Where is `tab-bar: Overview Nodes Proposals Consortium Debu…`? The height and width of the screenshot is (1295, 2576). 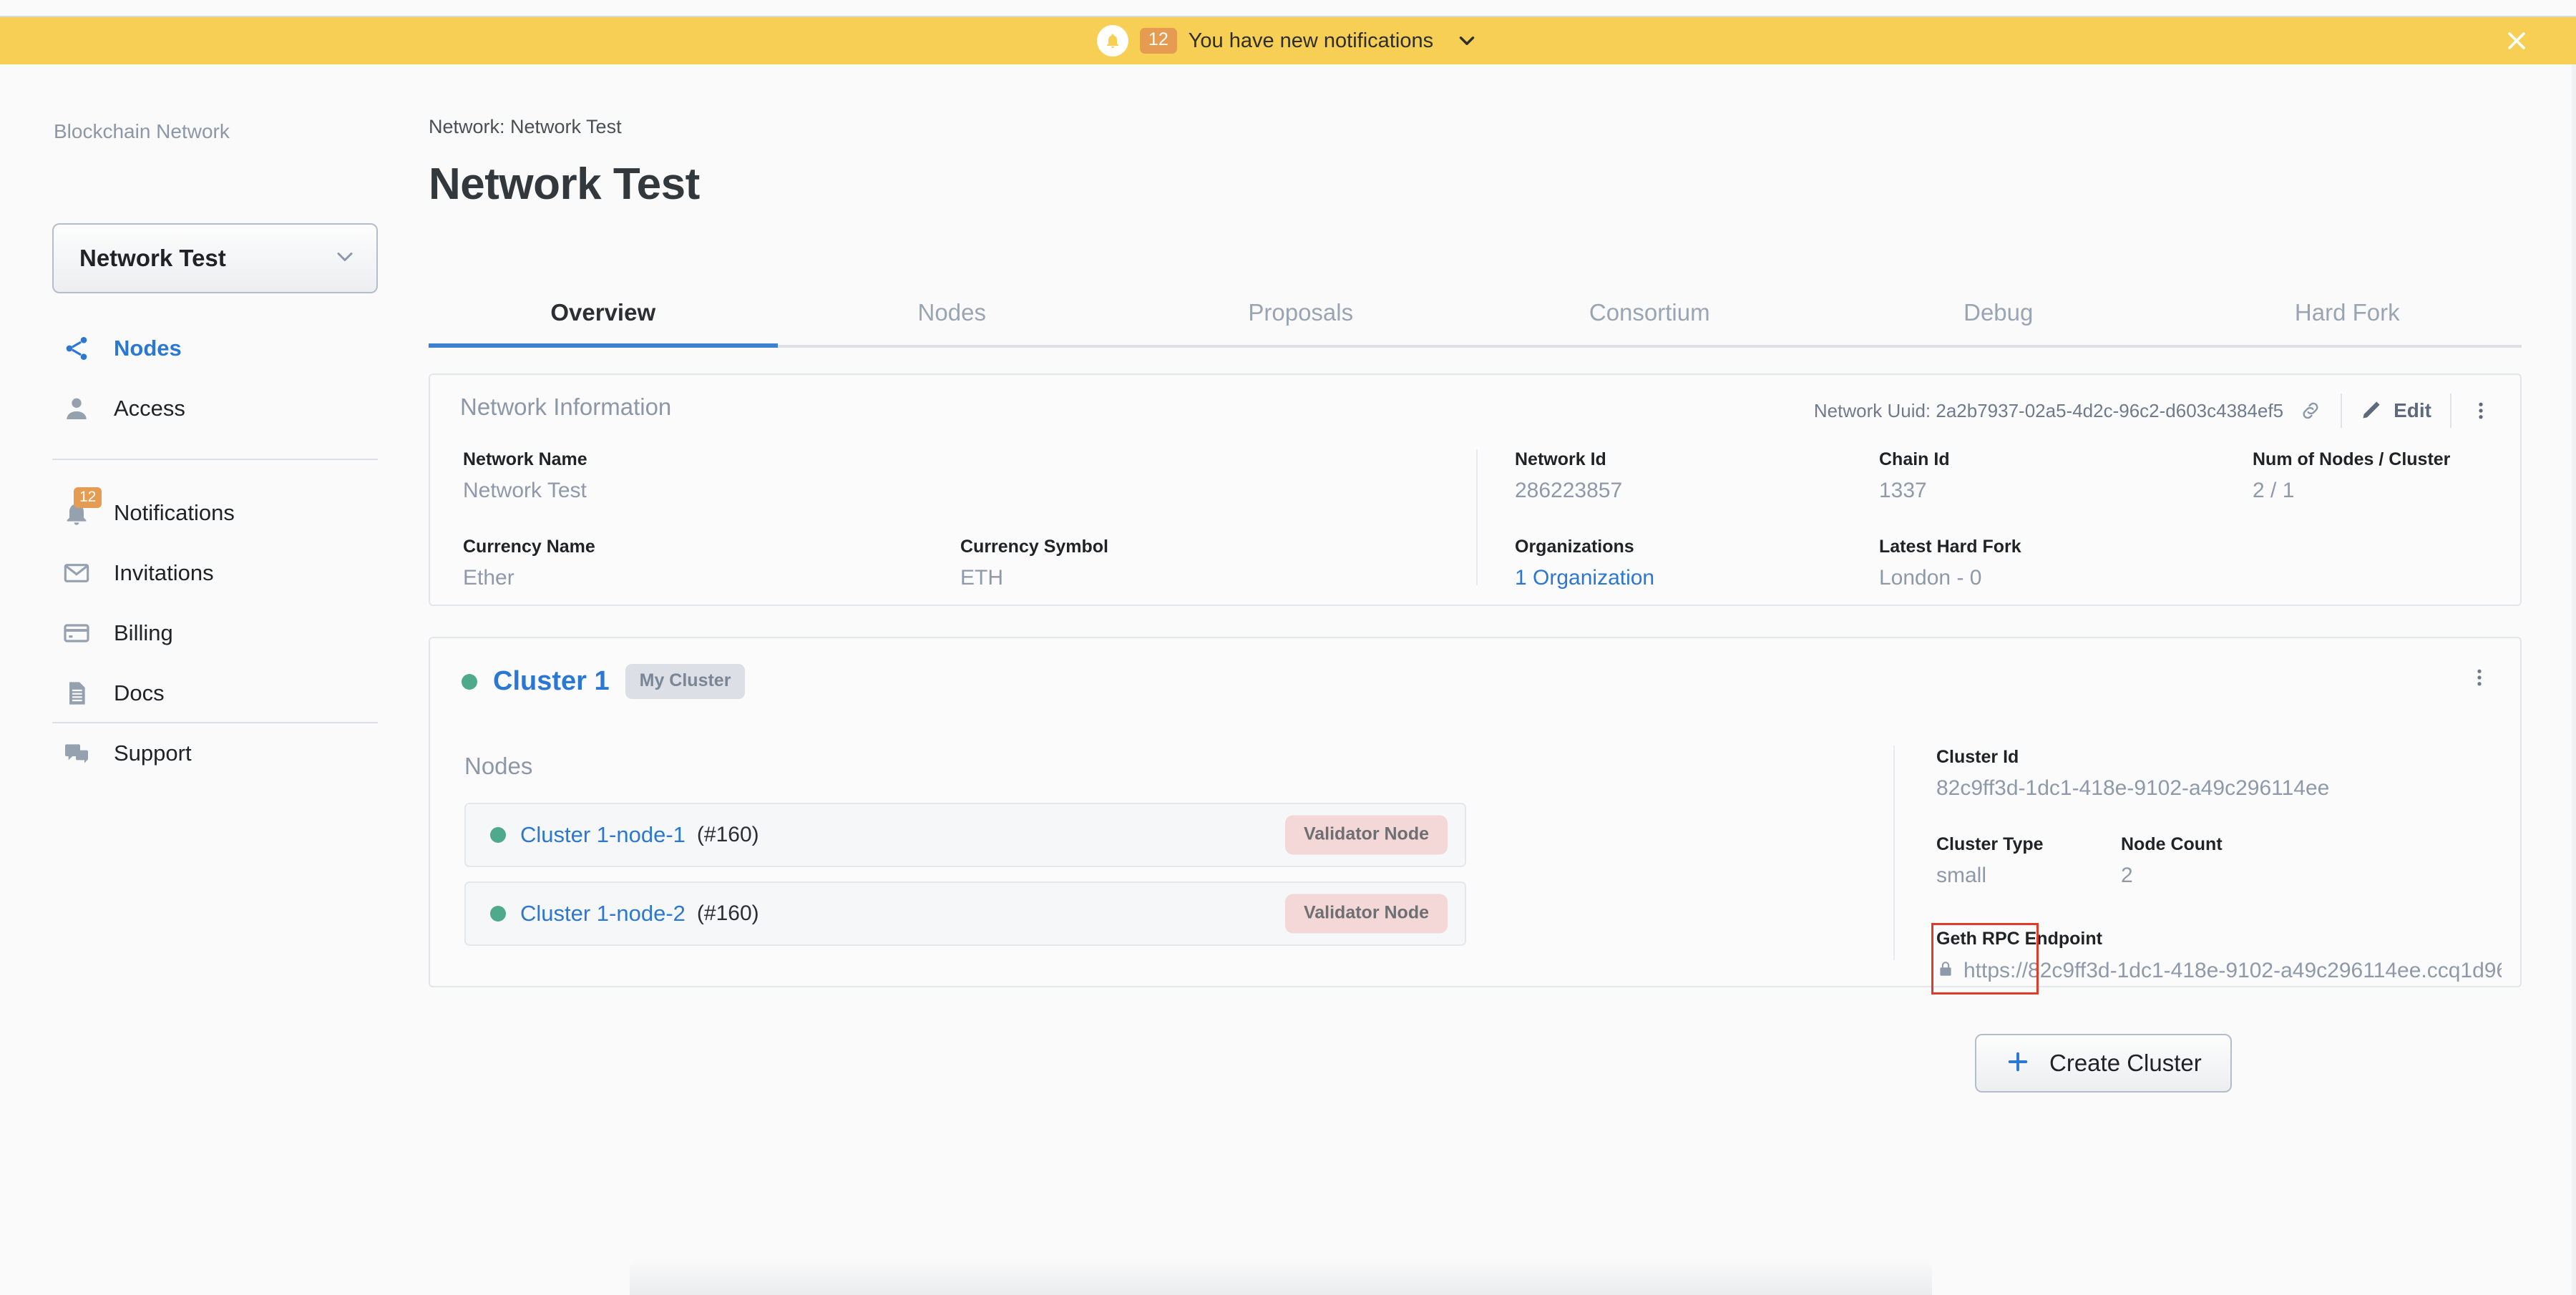
tab-bar: Overview Nodes Proposals Consortium Debu… is located at coordinates (1475, 310).